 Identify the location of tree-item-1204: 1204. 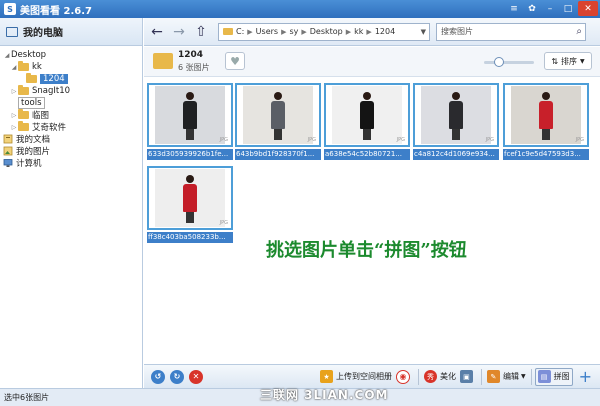
(71, 79).